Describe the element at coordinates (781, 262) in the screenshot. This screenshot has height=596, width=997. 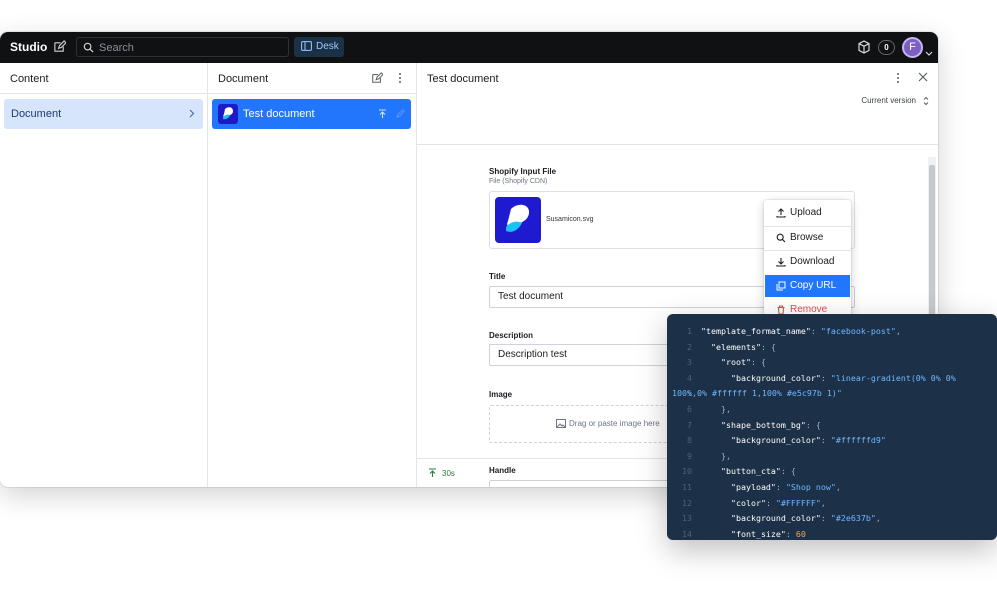
I see `download-icon` at that location.